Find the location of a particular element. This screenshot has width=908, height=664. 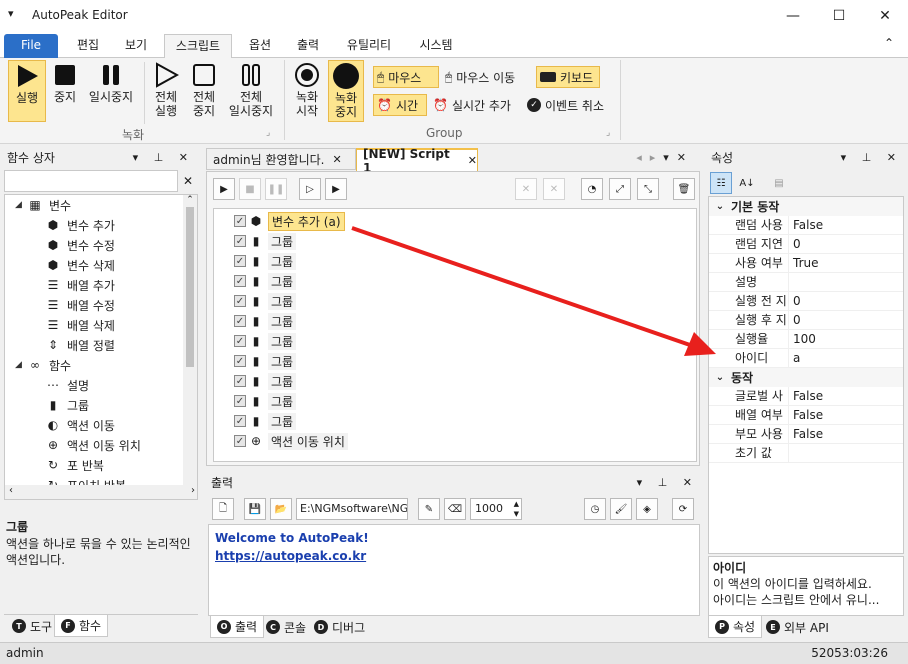

tab-script: 스크립트 is located at coordinates (198, 46).